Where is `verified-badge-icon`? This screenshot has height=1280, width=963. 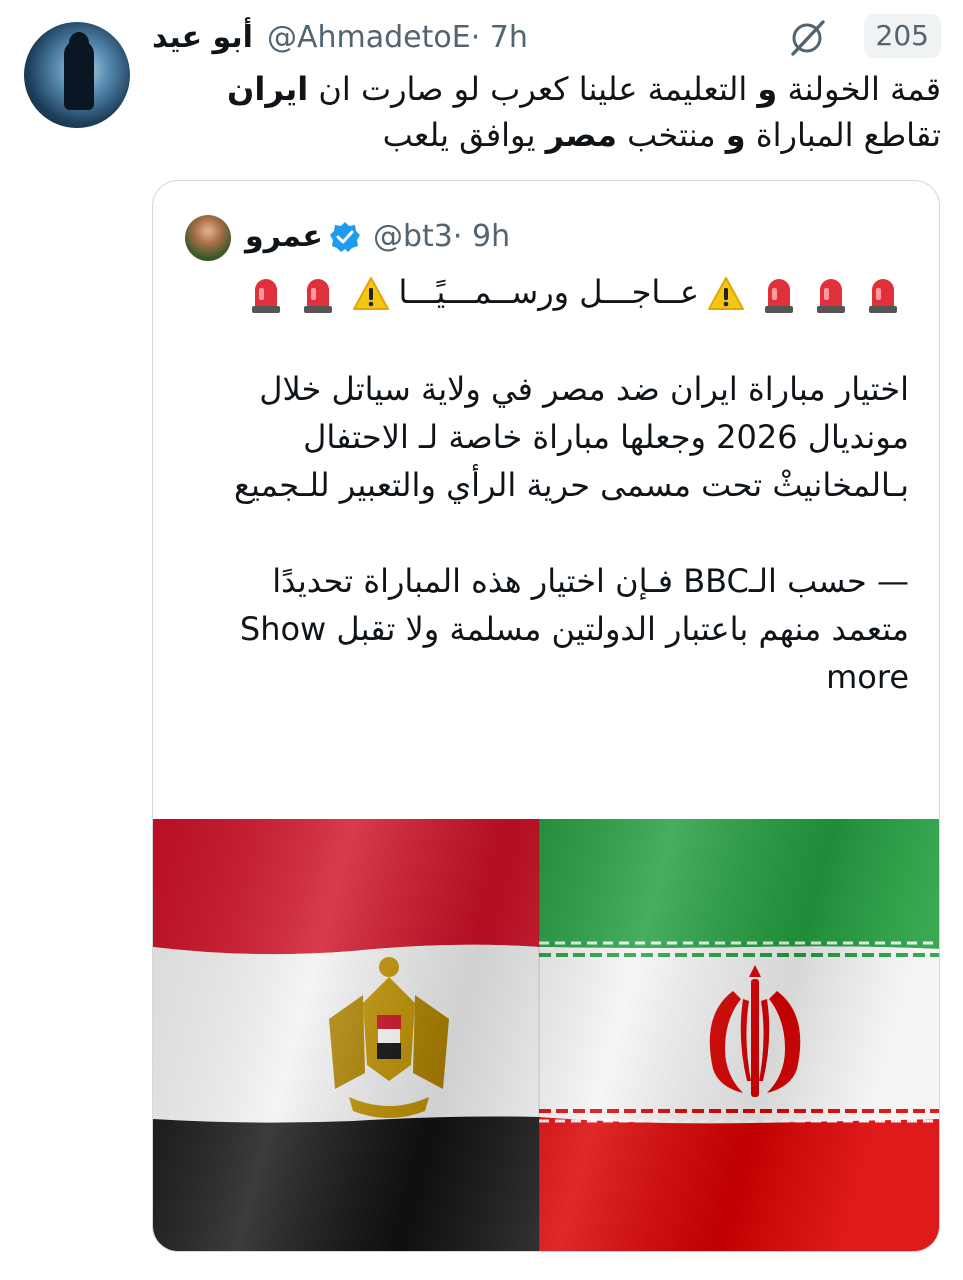
verified-badge-icon is located at coordinates (345, 237).